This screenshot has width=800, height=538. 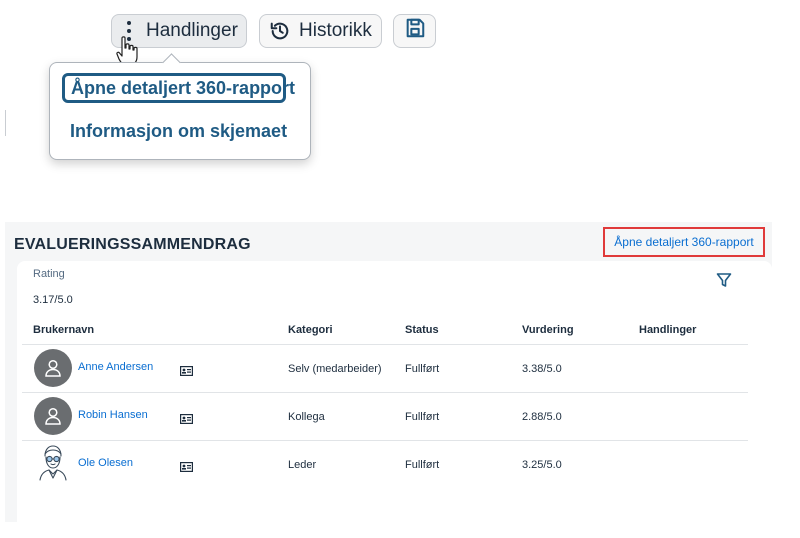 What do you see at coordinates (53, 300) in the screenshot?
I see `rating-value: 3.17/5.0` at bounding box center [53, 300].